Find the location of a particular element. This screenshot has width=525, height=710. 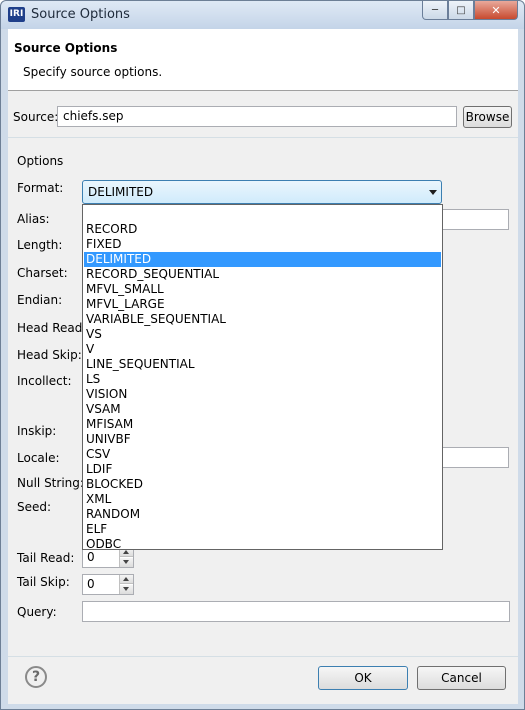

format-option: MFISAM is located at coordinates (262, 424).